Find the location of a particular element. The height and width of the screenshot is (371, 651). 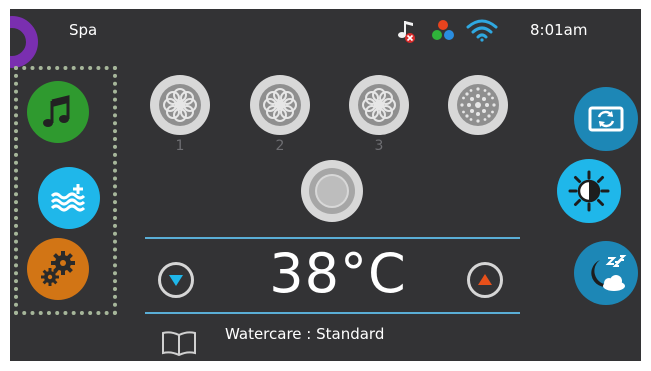

temperature-up-button is located at coordinates (485, 280).